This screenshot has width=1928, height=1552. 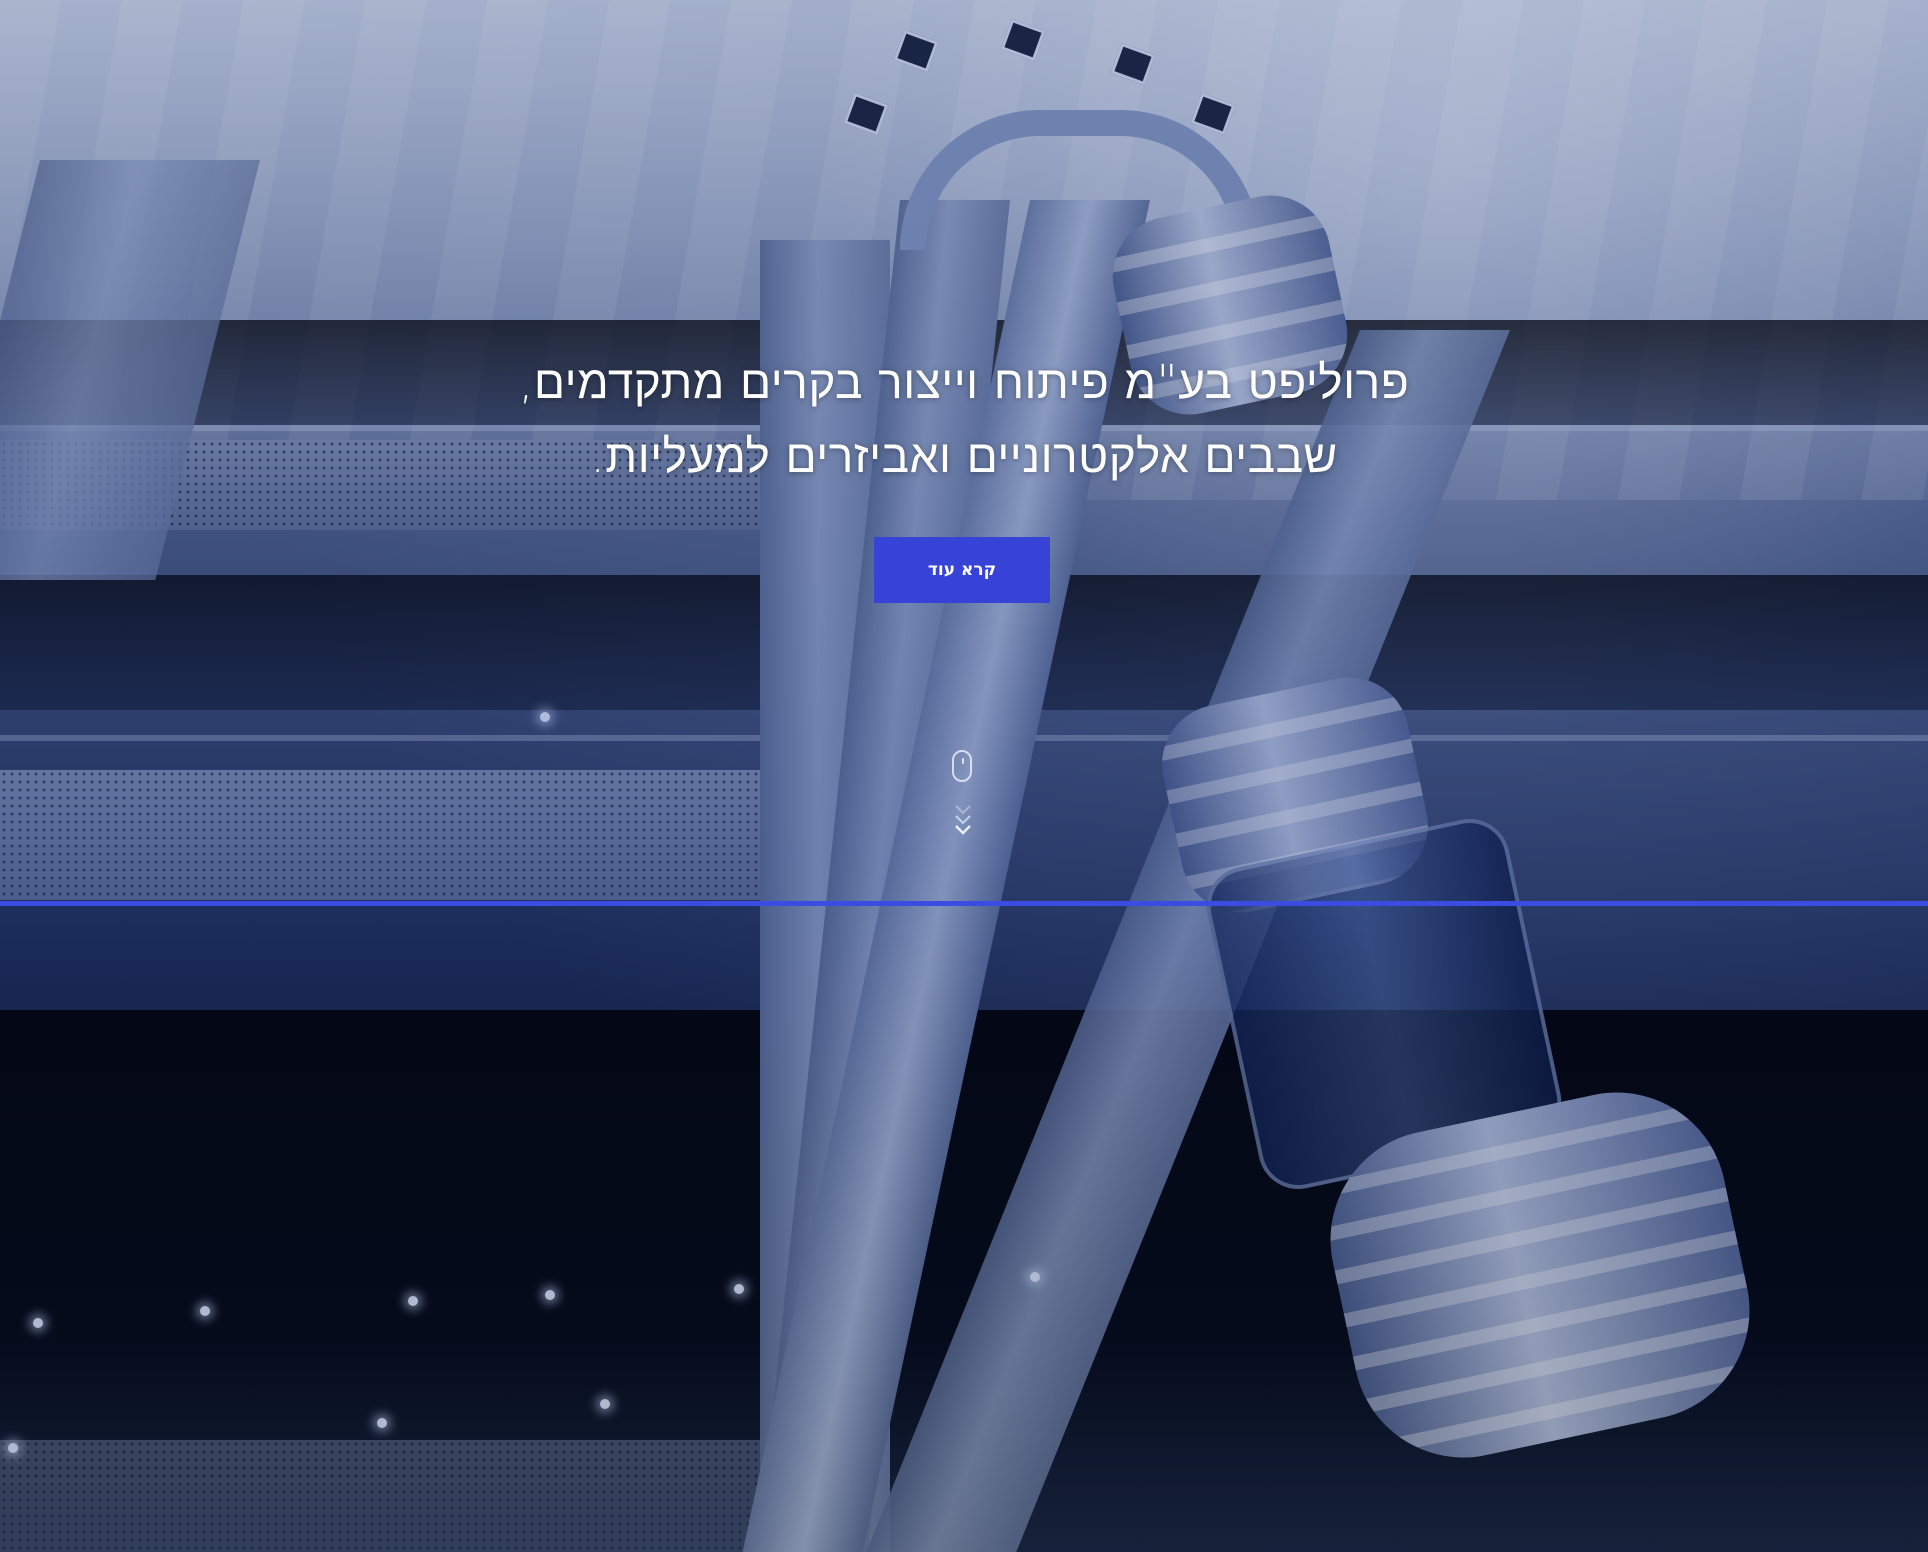 I want to click on mouse-icon, so click(x=962, y=766).